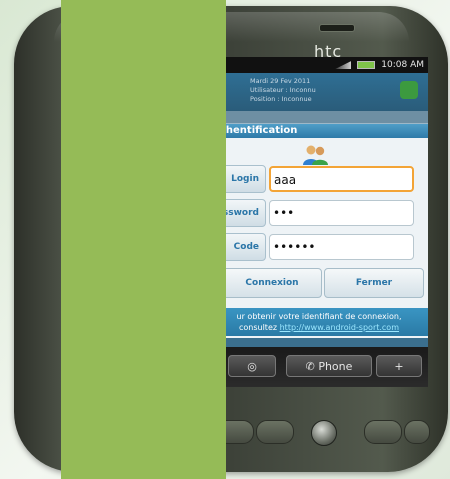 The height and width of the screenshot is (479, 450). What do you see at coordinates (409, 90) in the screenshot?
I see `app-icon` at bounding box center [409, 90].